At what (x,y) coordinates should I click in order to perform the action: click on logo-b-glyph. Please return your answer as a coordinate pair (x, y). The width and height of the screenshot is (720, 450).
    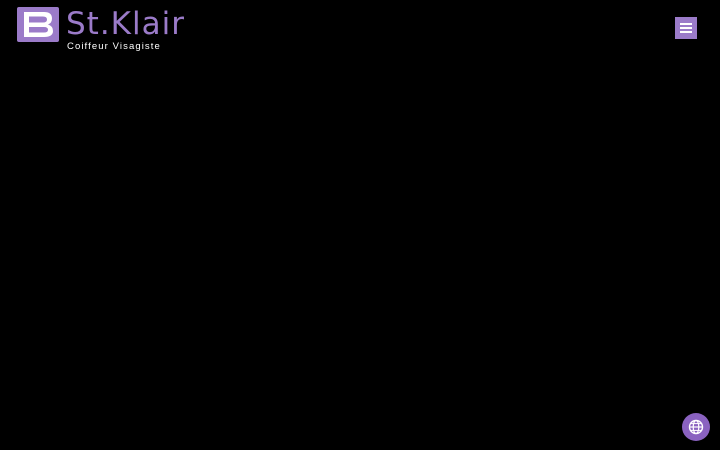
    Looking at the image, I should click on (38, 24).